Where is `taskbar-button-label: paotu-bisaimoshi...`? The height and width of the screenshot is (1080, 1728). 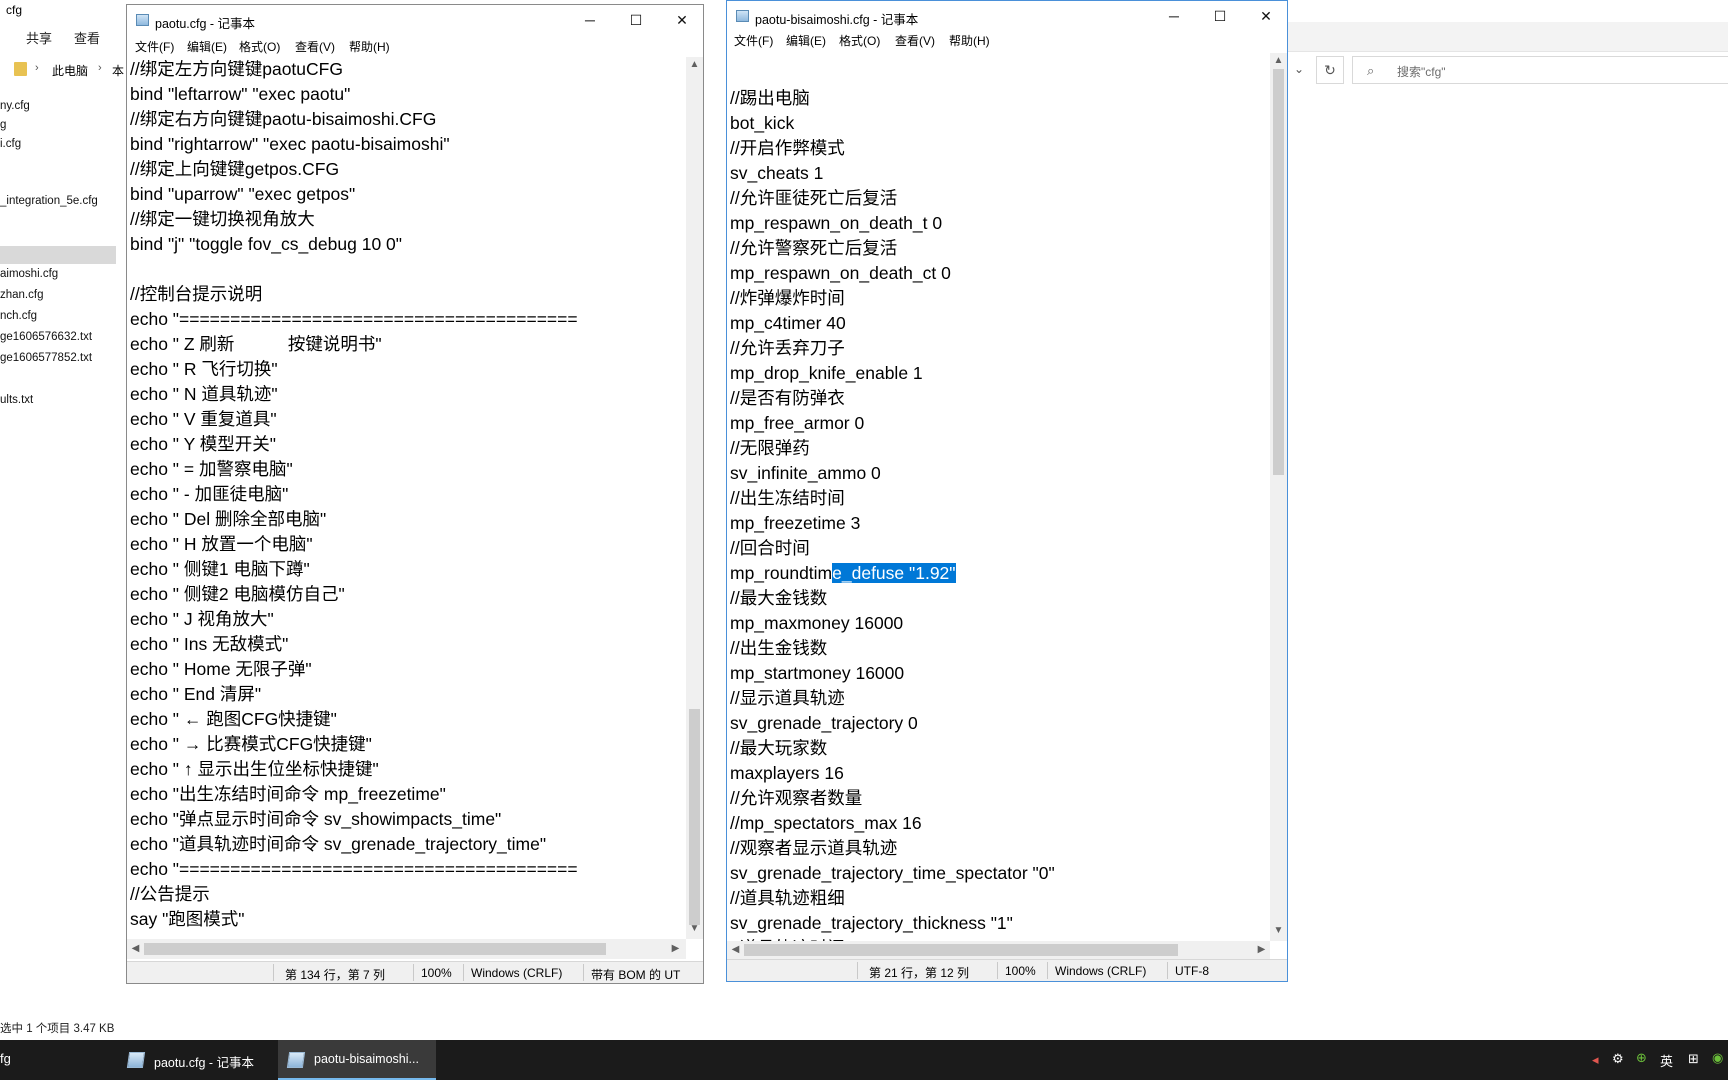 taskbar-button-label: paotu-bisaimoshi... is located at coordinates (366, 1059).